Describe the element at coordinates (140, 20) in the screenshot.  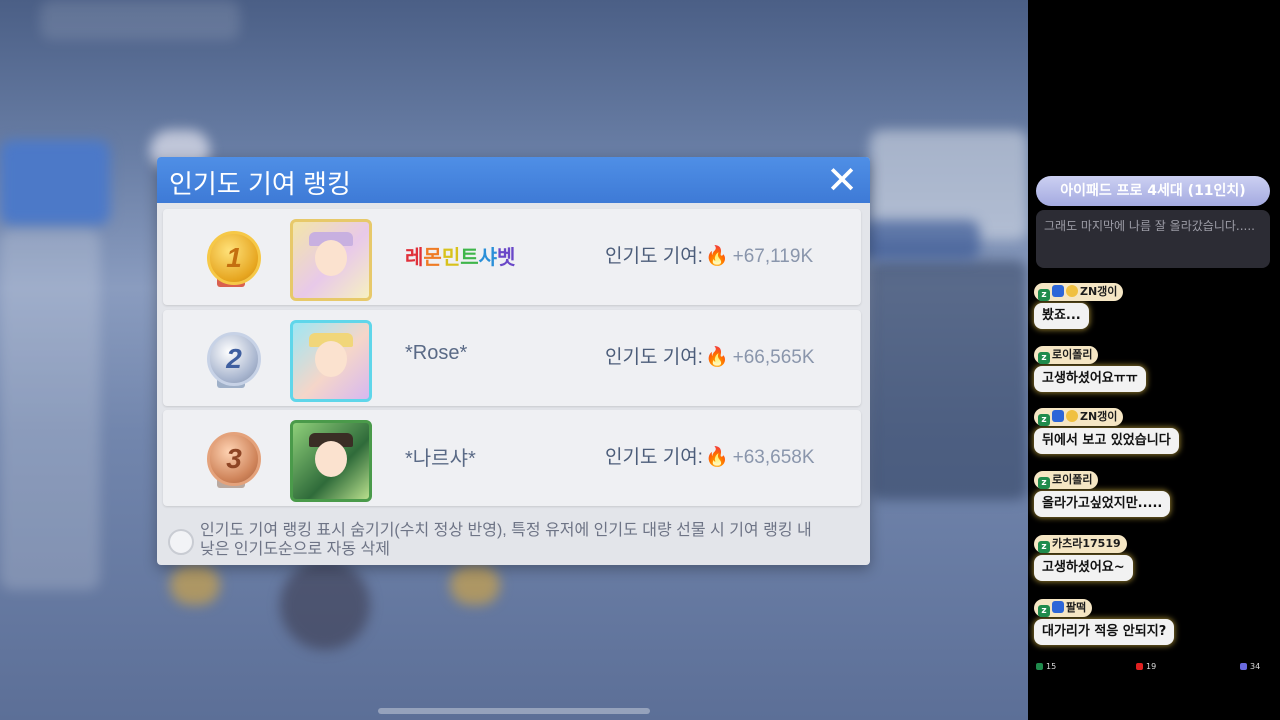
I see `background-top-bar` at that location.